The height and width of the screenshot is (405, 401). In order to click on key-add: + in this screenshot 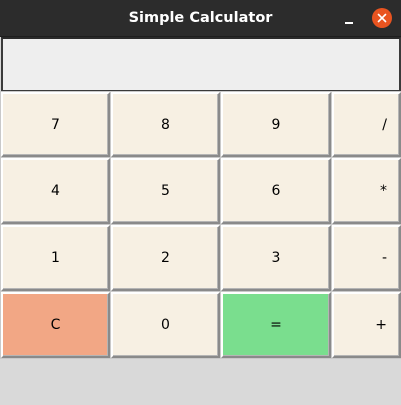, I will do `click(366, 325)`.